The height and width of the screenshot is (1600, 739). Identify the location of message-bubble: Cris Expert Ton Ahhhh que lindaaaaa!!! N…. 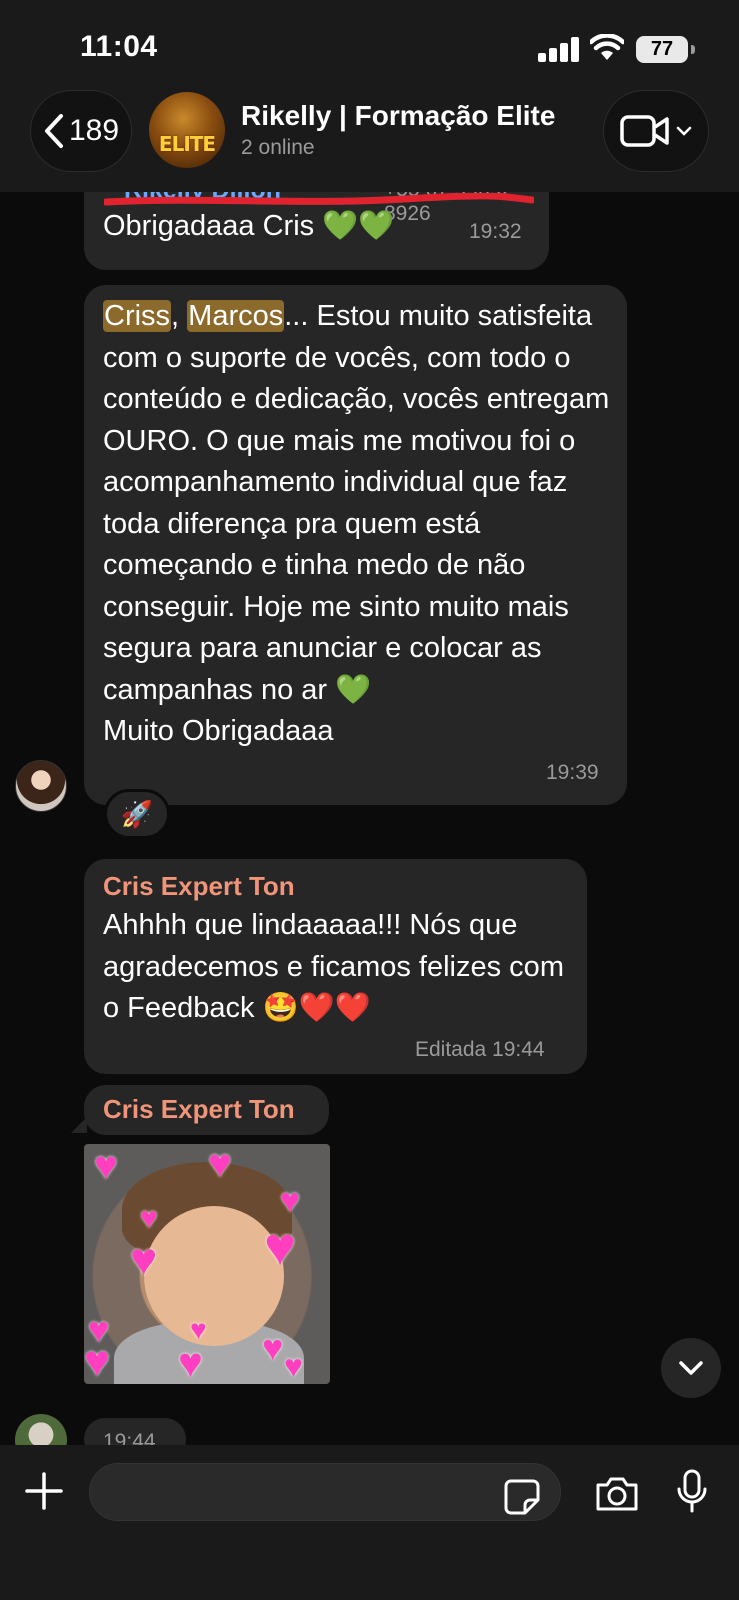
(335, 966).